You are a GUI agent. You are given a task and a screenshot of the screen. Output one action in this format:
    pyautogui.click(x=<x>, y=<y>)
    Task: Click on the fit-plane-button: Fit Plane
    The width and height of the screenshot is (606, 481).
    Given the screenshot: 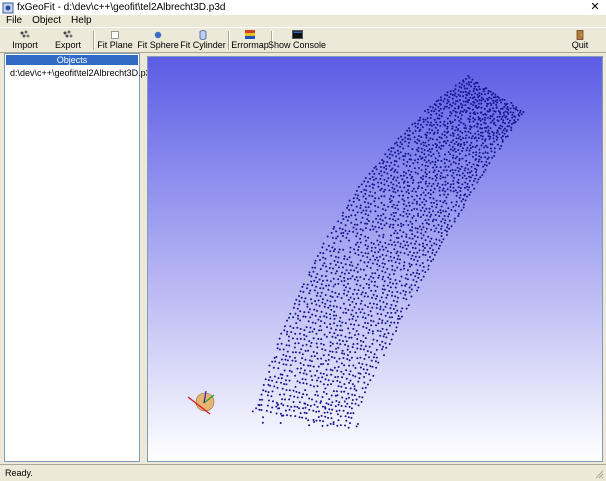 What is the action you would take?
    pyautogui.click(x=115, y=40)
    